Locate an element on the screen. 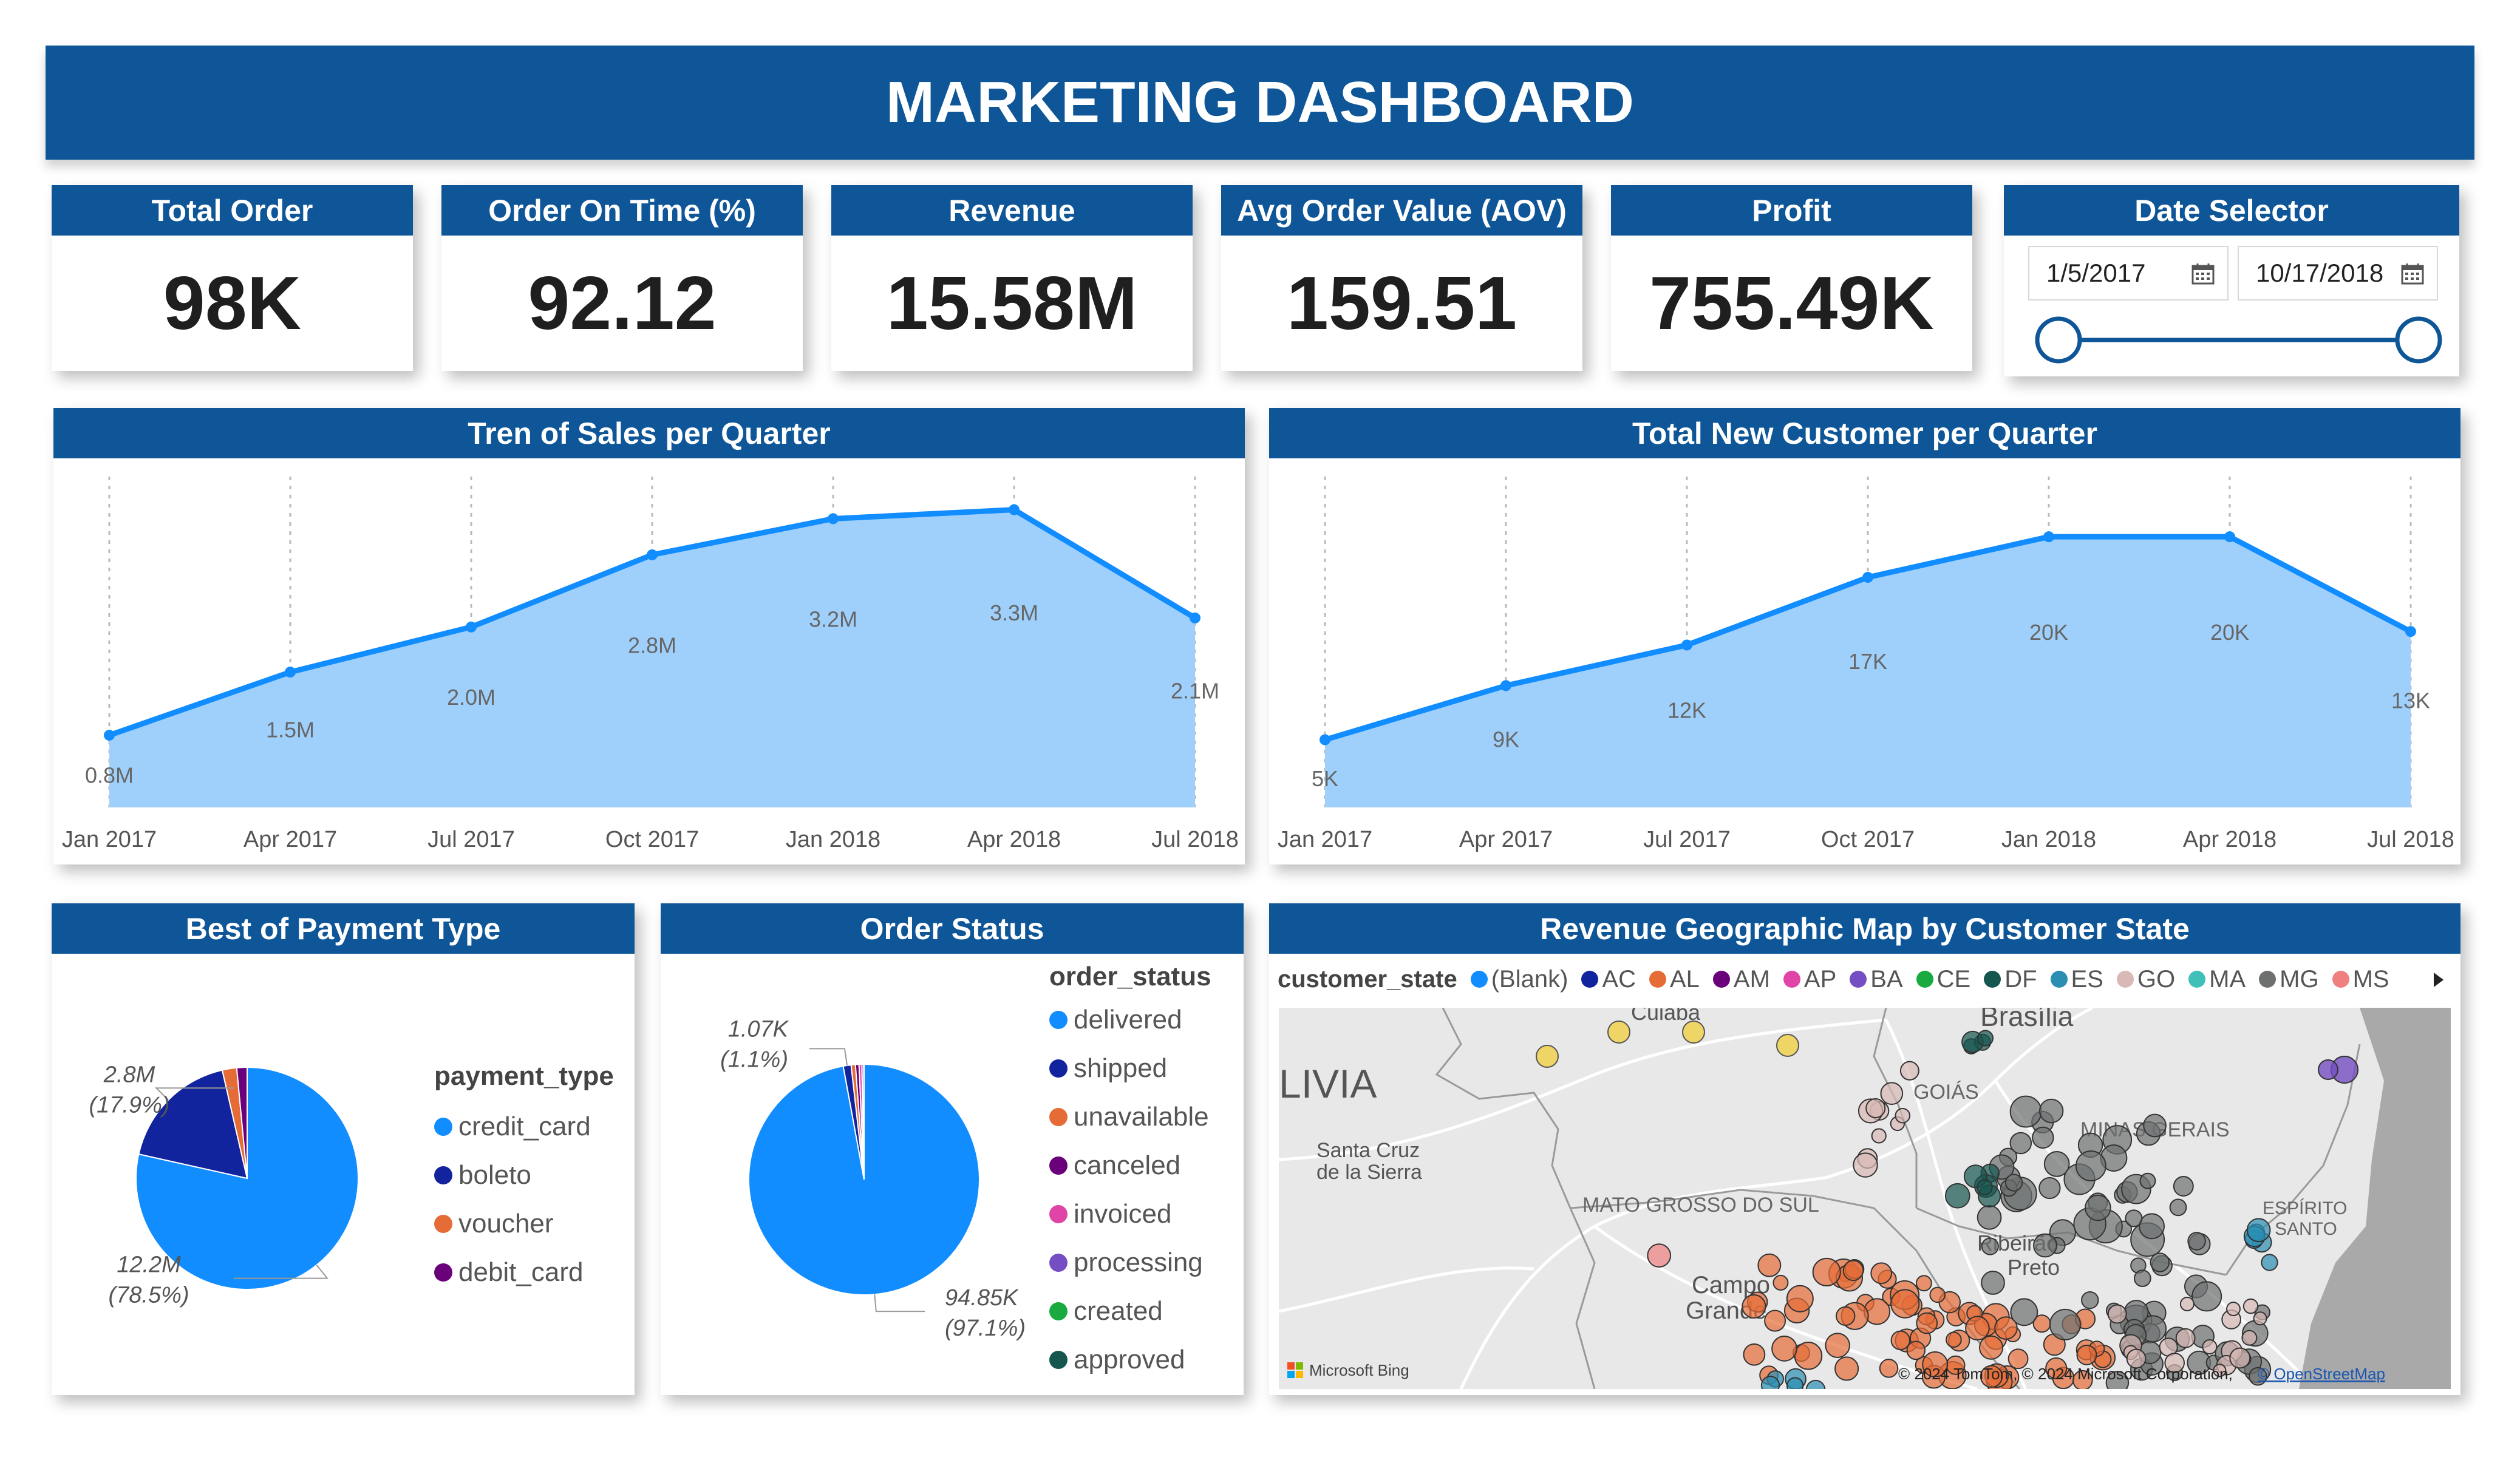 Image resolution: width=2520 pixels, height=1457 pixels. map-legend-item: BA is located at coordinates (1869, 979).